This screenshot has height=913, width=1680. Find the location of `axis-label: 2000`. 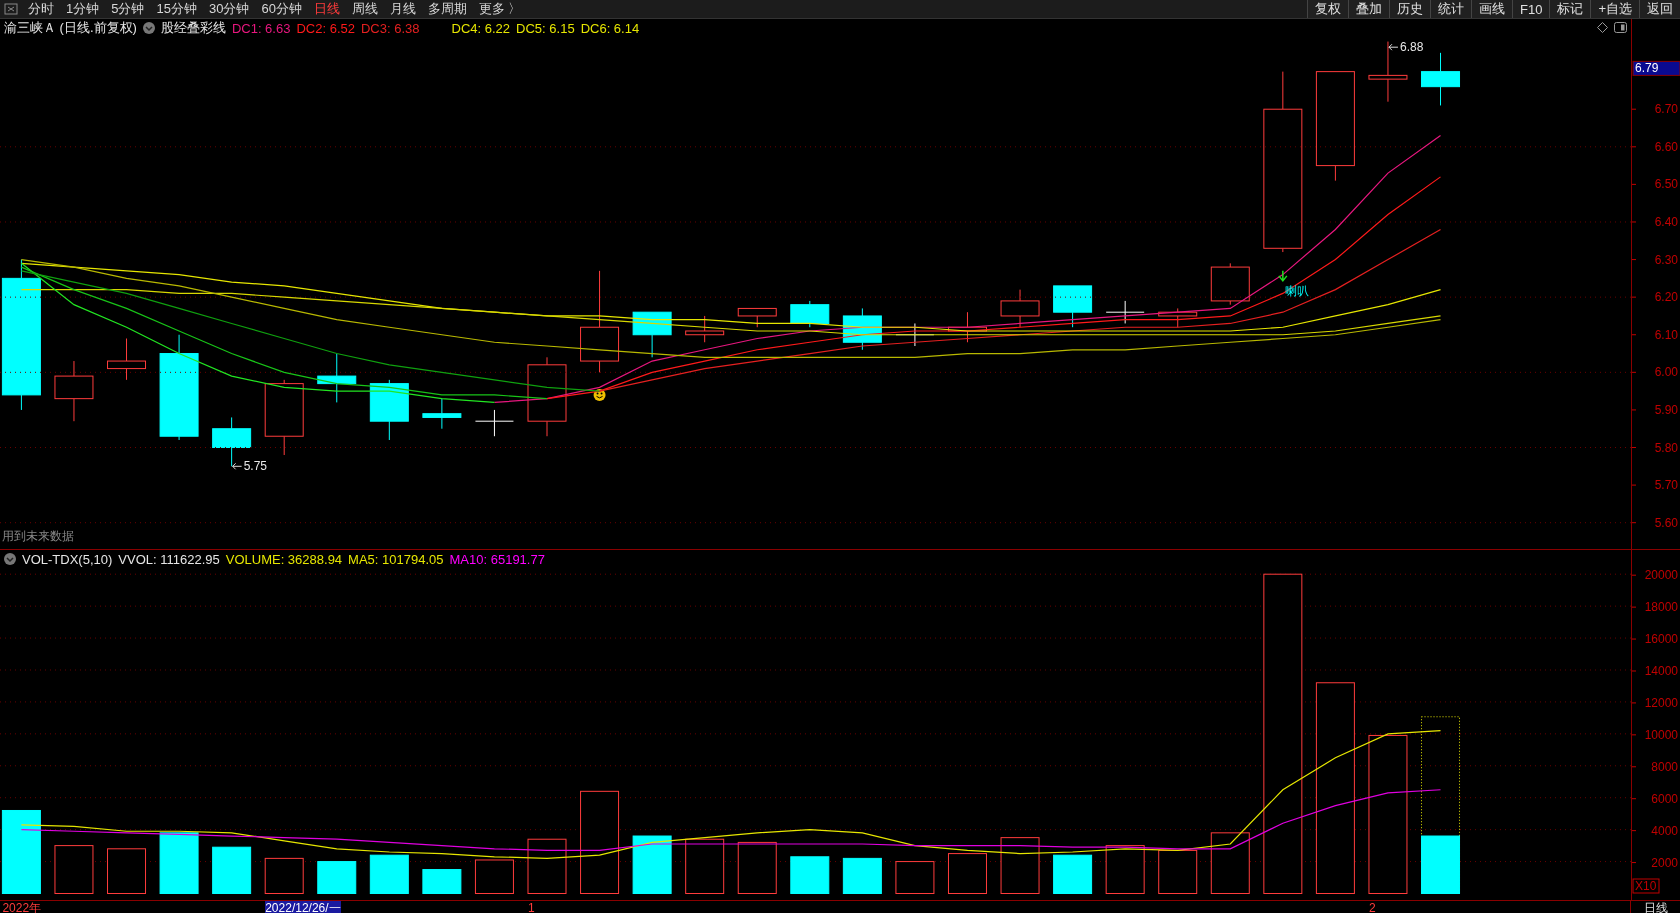

axis-label: 2000 is located at coordinates (1664, 862).